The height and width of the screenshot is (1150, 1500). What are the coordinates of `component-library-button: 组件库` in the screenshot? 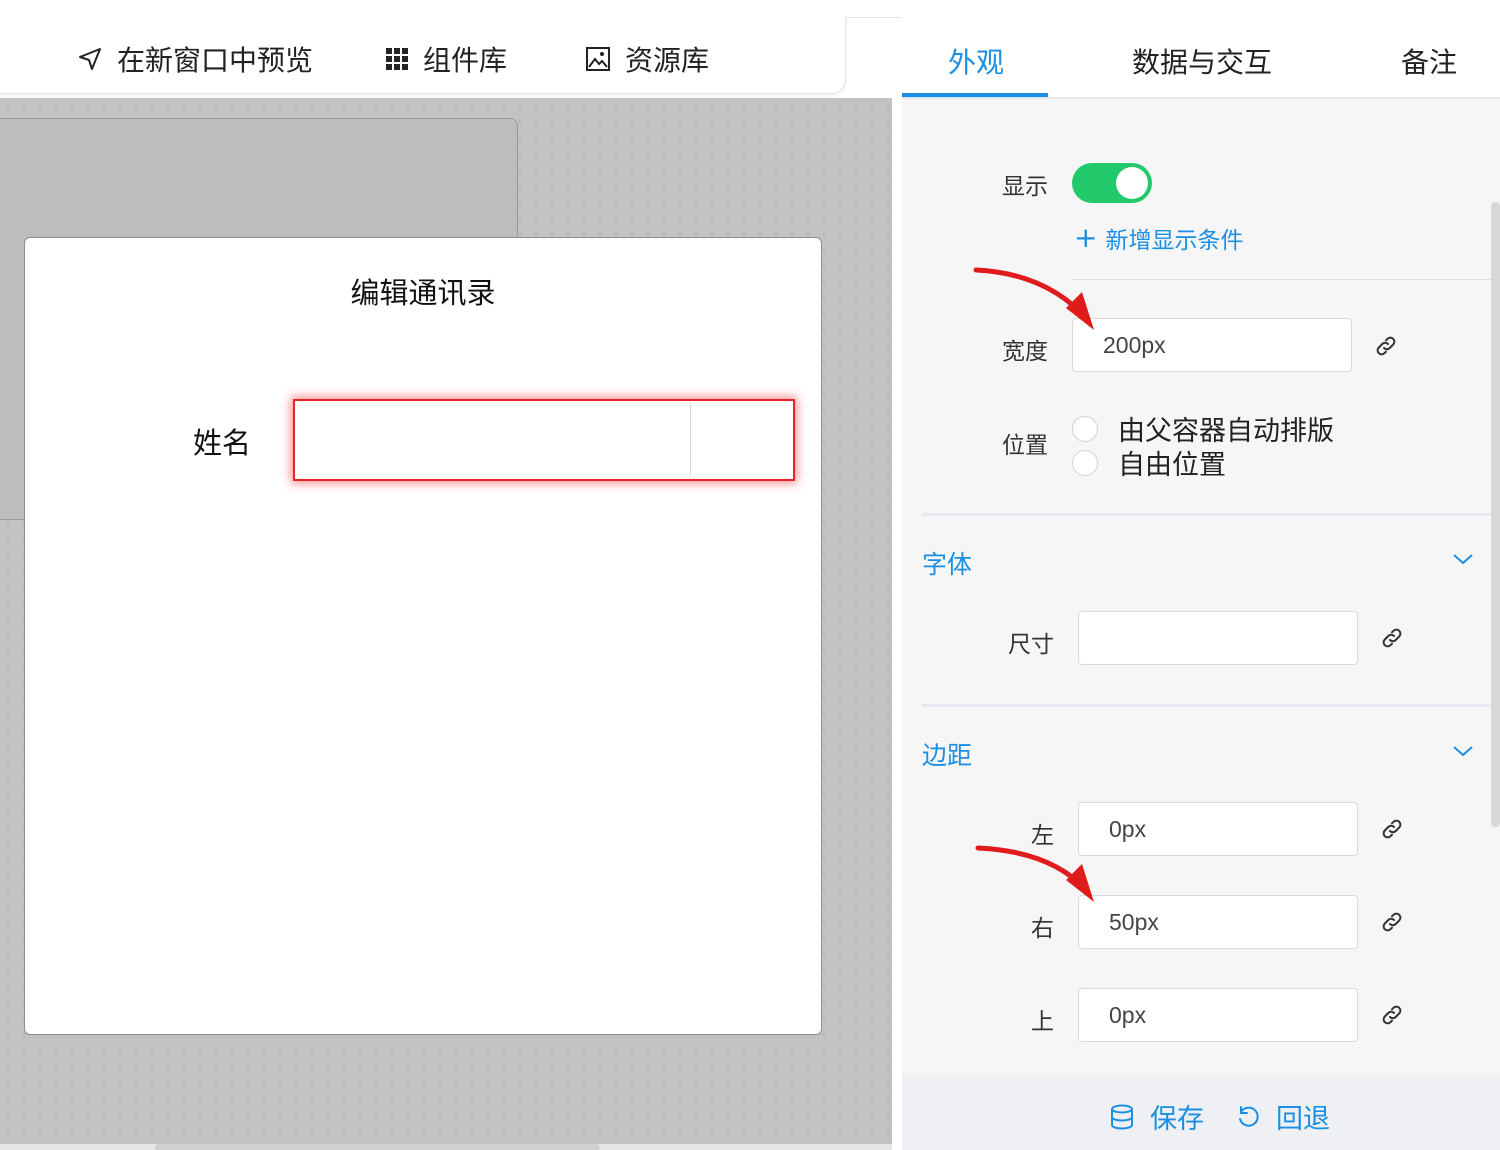 It's located at (446, 59).